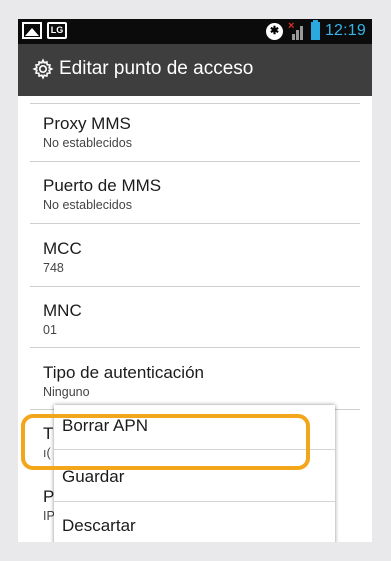 This screenshot has height=561, width=391. Describe the element at coordinates (93, 476) in the screenshot. I see `menu-item-label: Guardar` at that location.